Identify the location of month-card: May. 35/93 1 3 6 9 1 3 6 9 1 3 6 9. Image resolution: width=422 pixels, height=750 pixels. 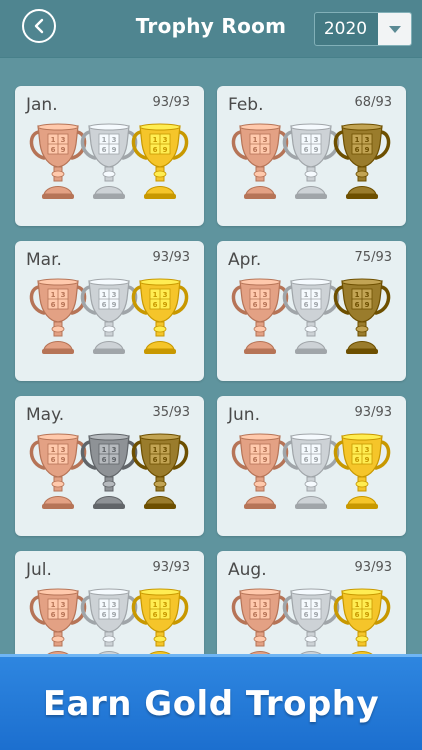
(109, 466).